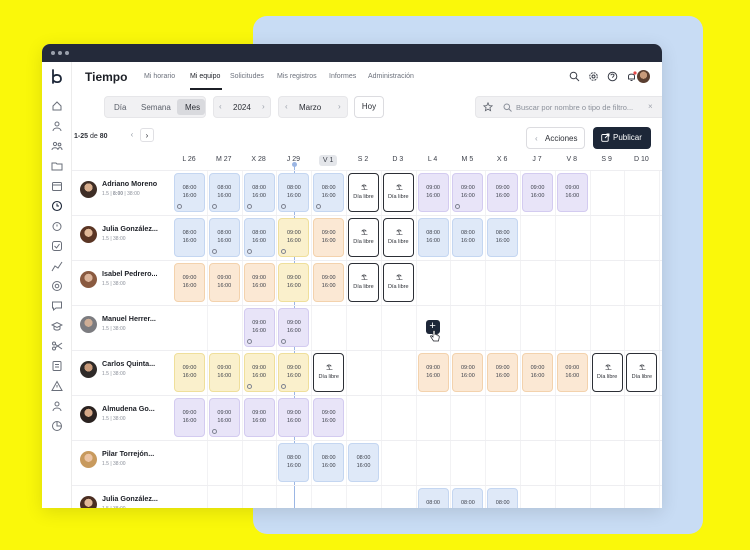 The width and height of the screenshot is (750, 550). What do you see at coordinates (643, 76) in the screenshot?
I see `user-avatar` at bounding box center [643, 76].